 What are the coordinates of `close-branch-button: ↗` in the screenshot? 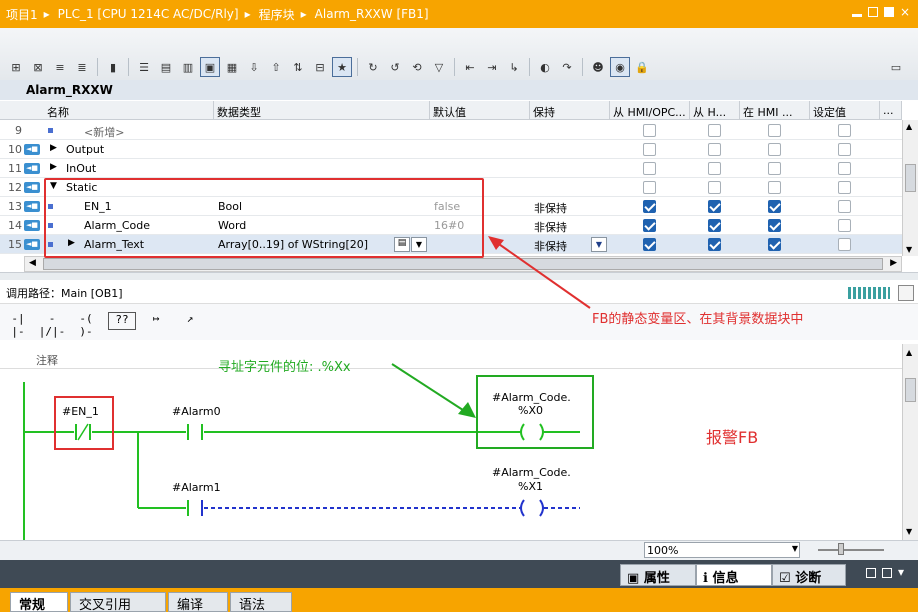 It's located at (190, 321).